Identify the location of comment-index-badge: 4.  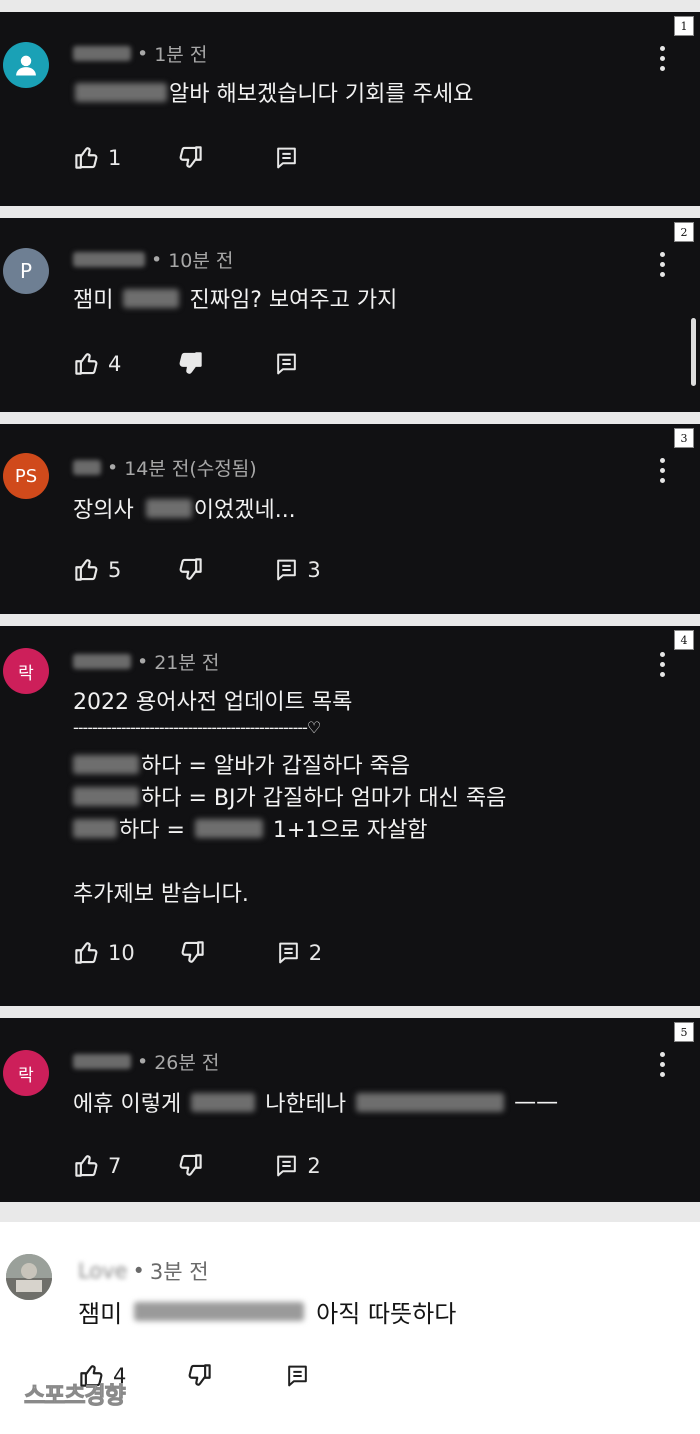
(684, 640).